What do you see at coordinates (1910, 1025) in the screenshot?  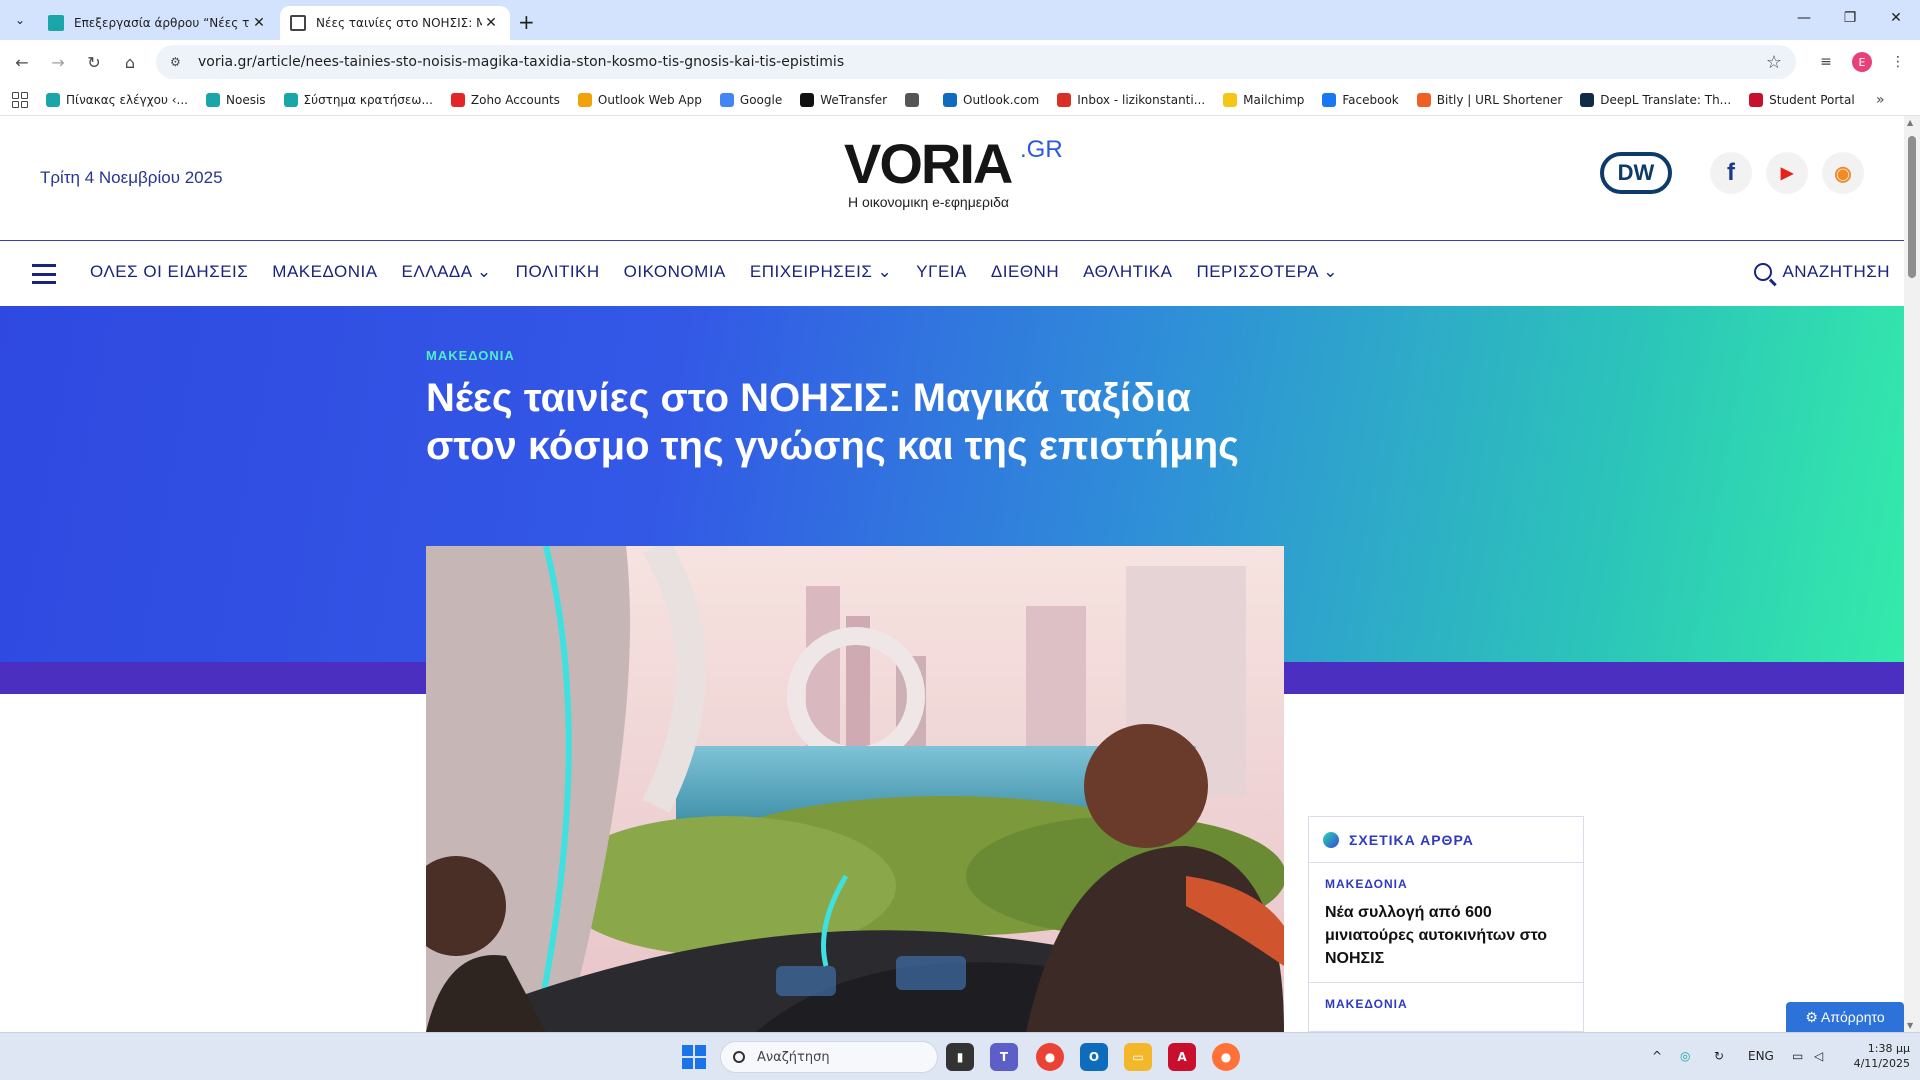 I see `scroll-down-icon: ▼` at bounding box center [1910, 1025].